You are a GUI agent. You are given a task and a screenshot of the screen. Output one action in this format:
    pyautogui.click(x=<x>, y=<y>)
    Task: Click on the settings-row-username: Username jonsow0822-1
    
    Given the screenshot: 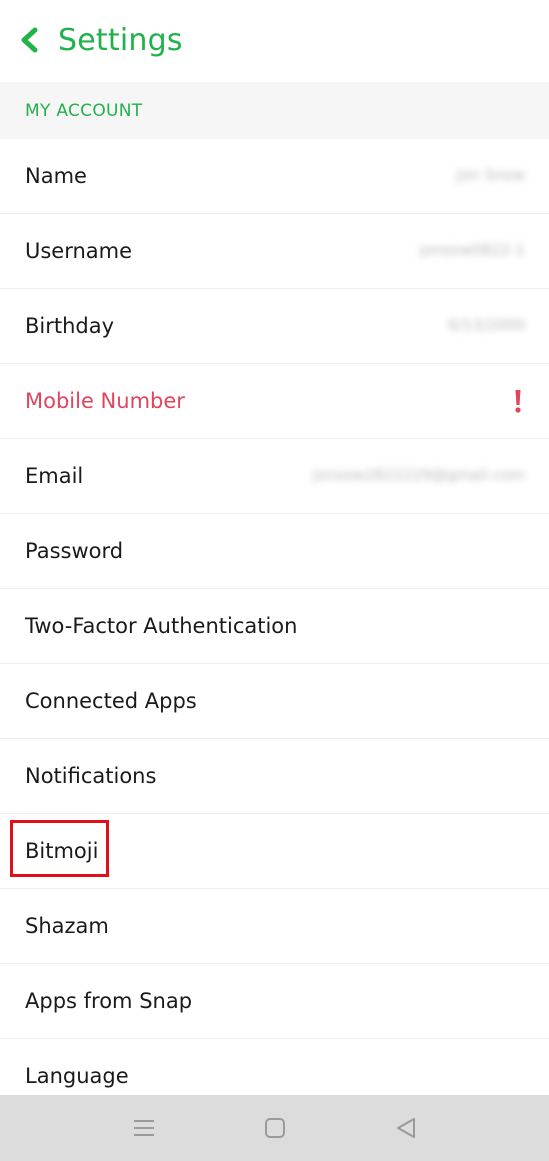 What is the action you would take?
    pyautogui.click(x=274, y=251)
    